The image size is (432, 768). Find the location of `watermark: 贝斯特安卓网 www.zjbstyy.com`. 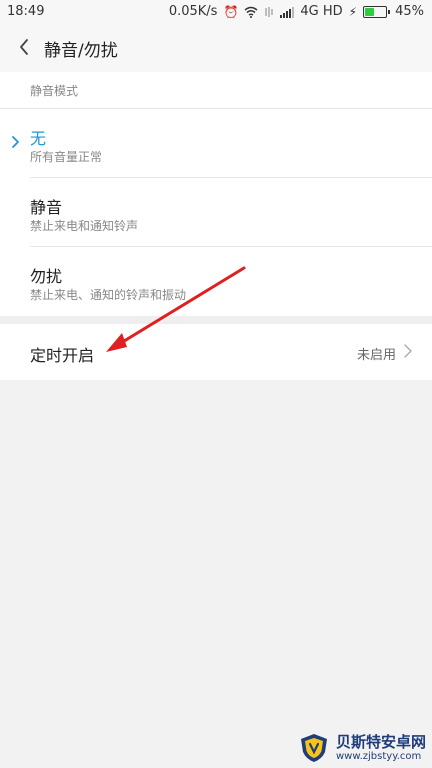

watermark: 贝斯特安卓网 www.zjbstyy.com is located at coordinates (362, 748).